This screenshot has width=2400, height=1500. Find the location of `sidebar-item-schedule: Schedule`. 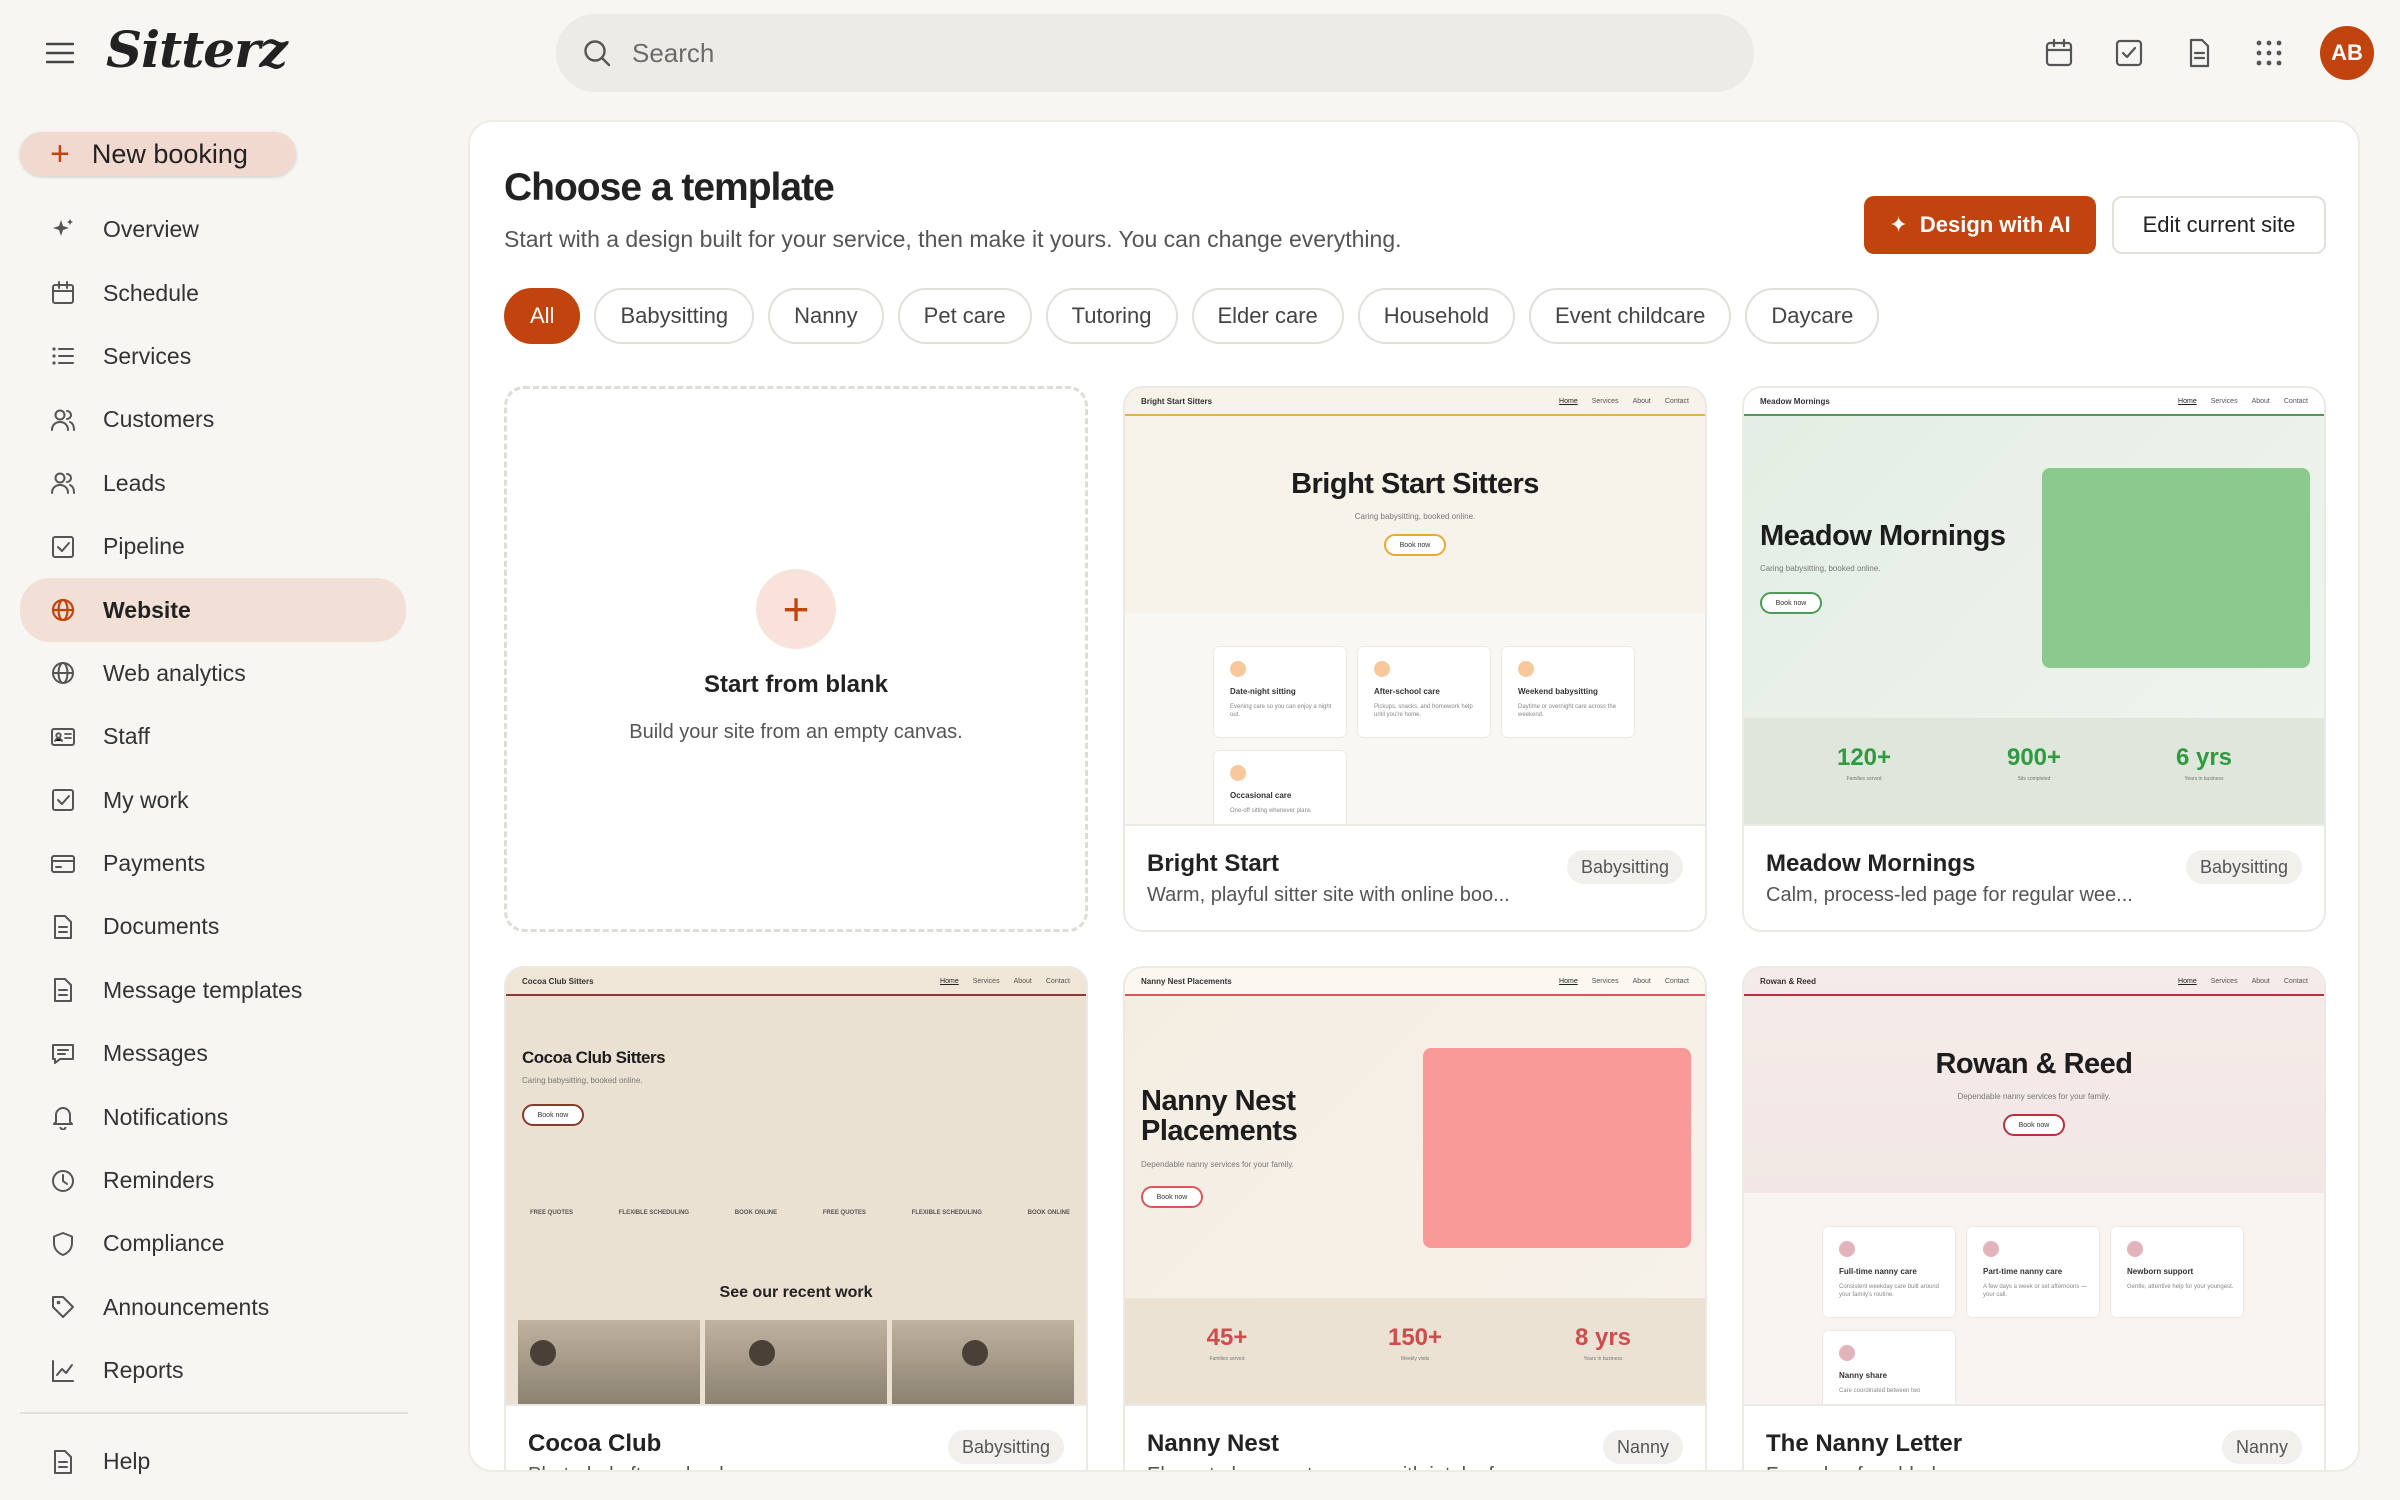

sidebar-item-schedule: Schedule is located at coordinates (213, 292).